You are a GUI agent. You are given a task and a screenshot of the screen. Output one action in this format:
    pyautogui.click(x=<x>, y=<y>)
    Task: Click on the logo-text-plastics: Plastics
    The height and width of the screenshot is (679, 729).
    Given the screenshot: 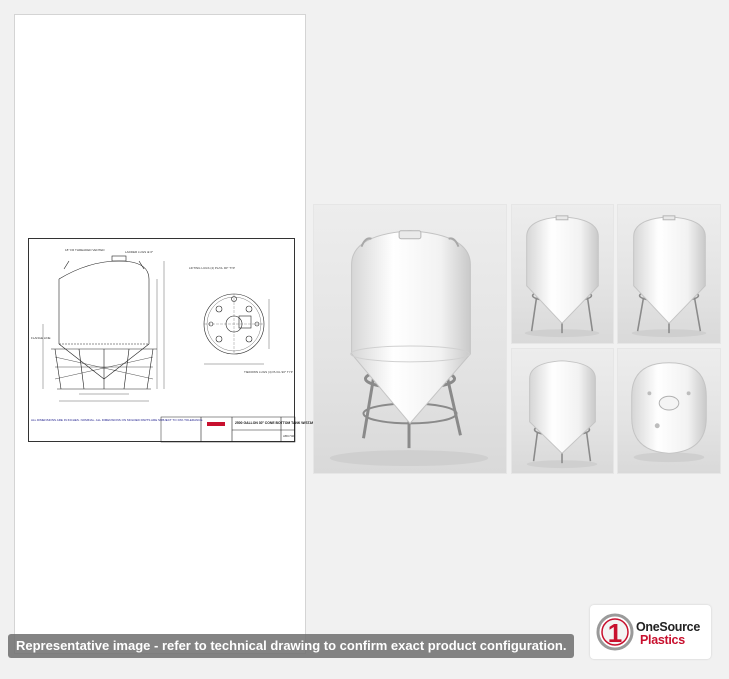 What is the action you would take?
    pyautogui.click(x=662, y=640)
    